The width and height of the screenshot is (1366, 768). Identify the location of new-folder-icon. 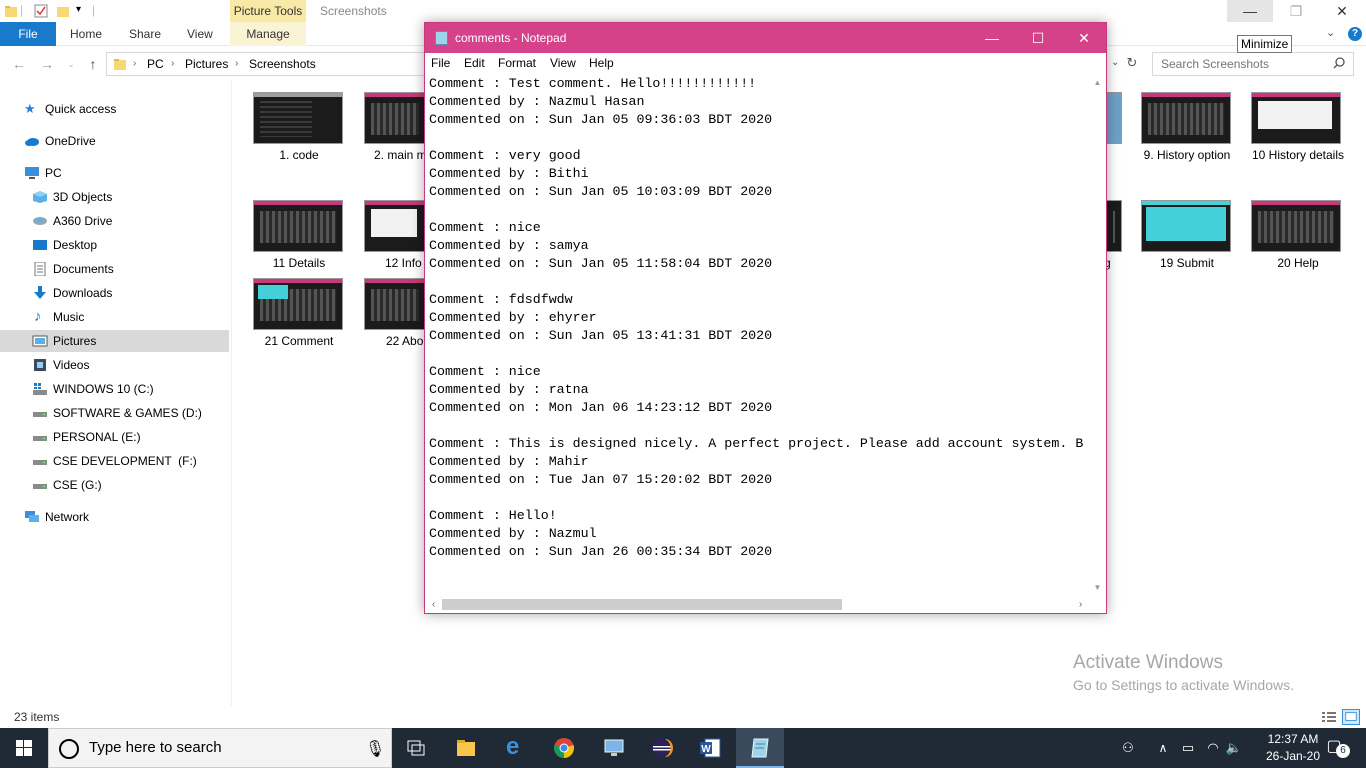
(63, 11).